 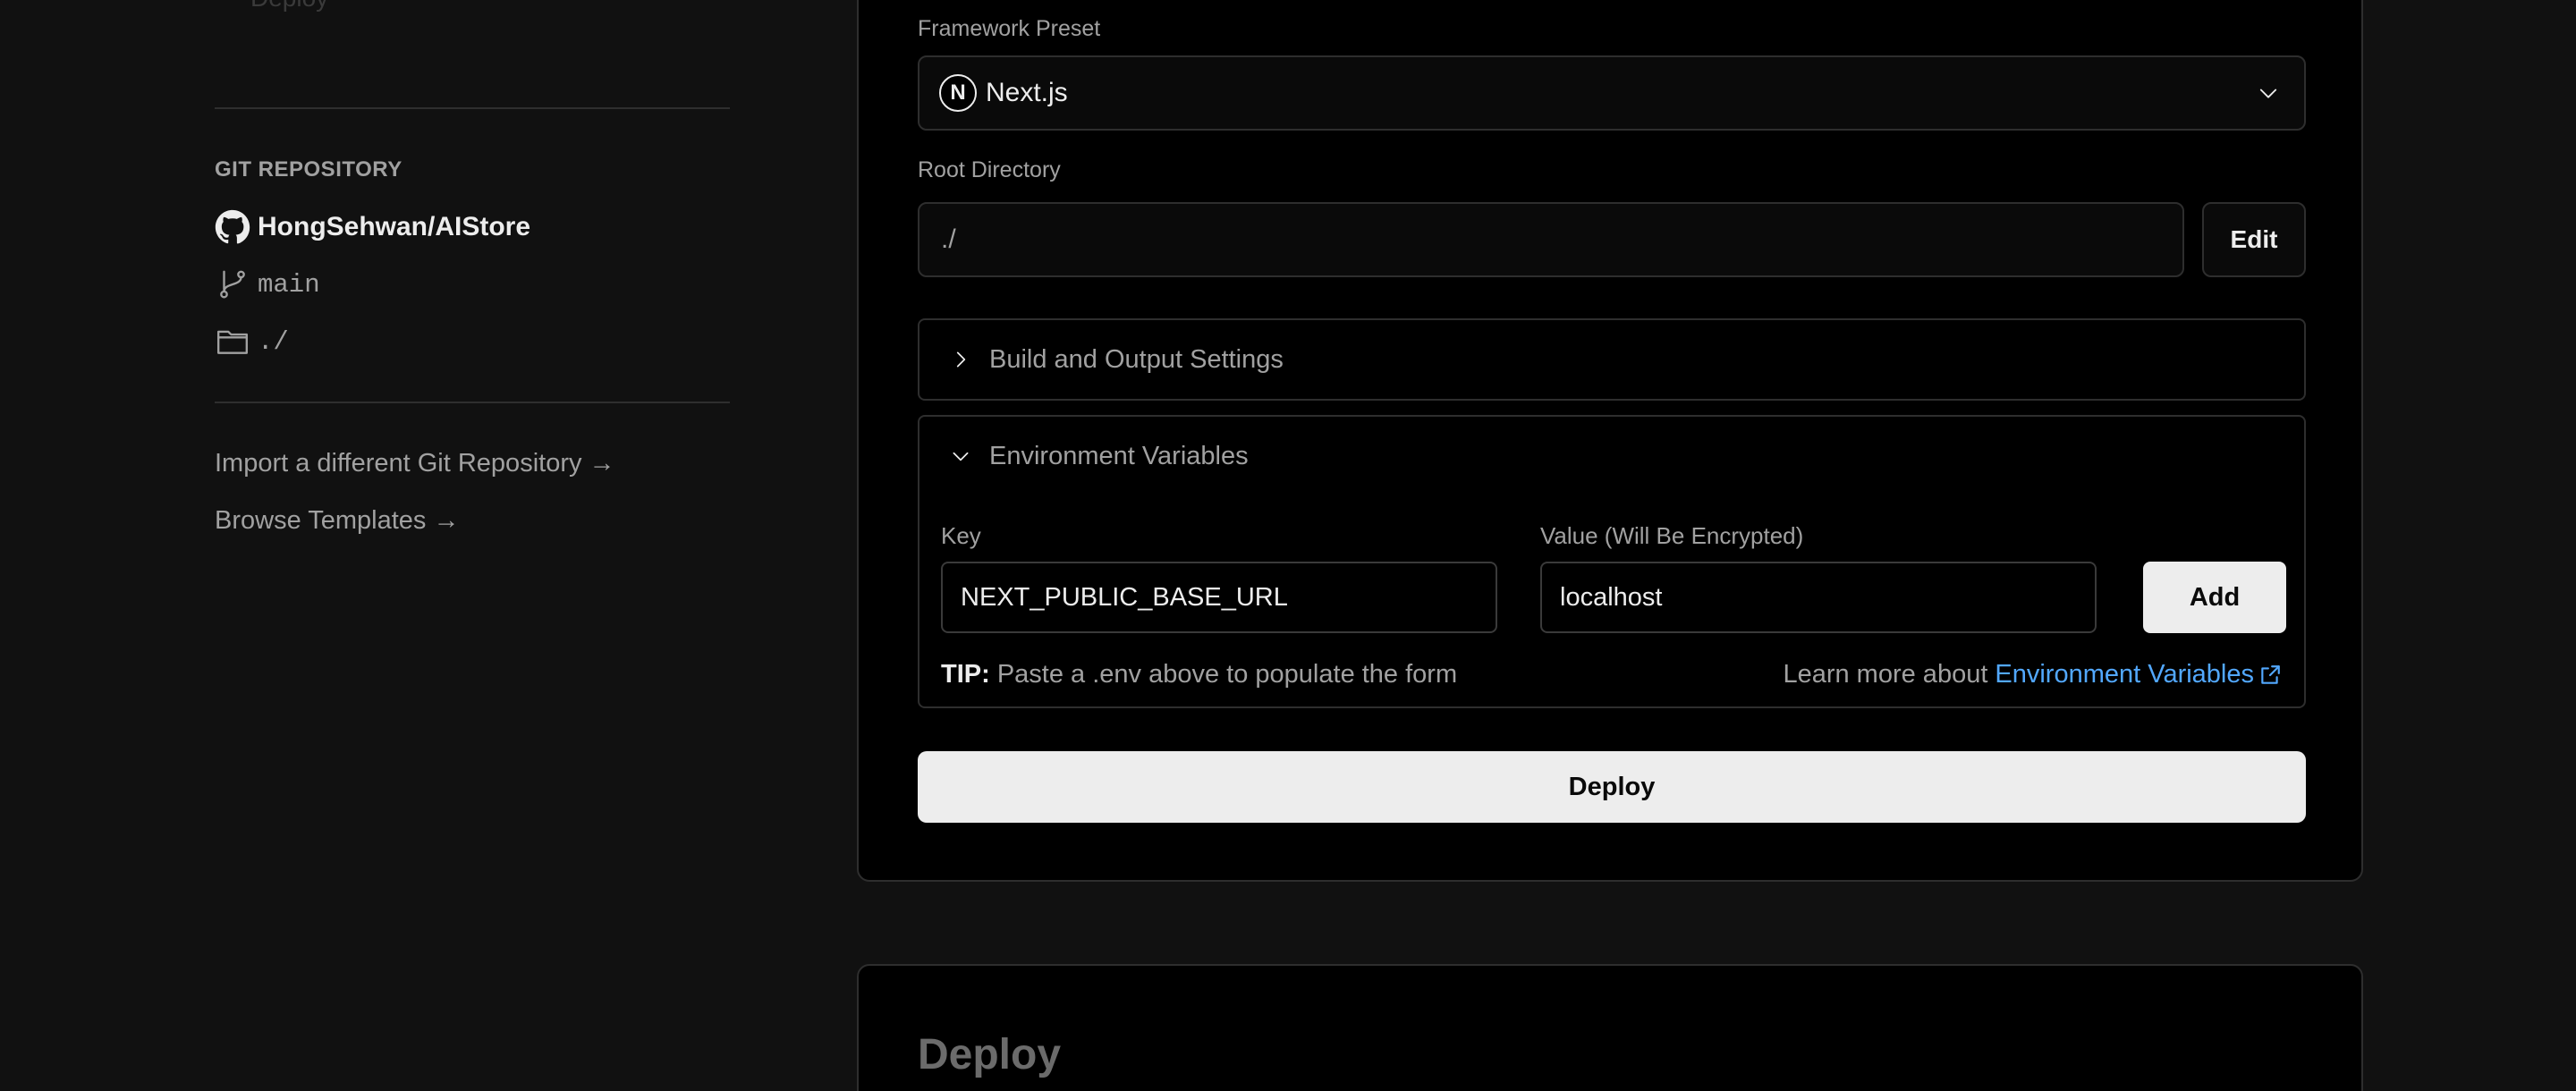 What do you see at coordinates (1551, 239) in the screenshot?
I see `root-directory-input: ./` at bounding box center [1551, 239].